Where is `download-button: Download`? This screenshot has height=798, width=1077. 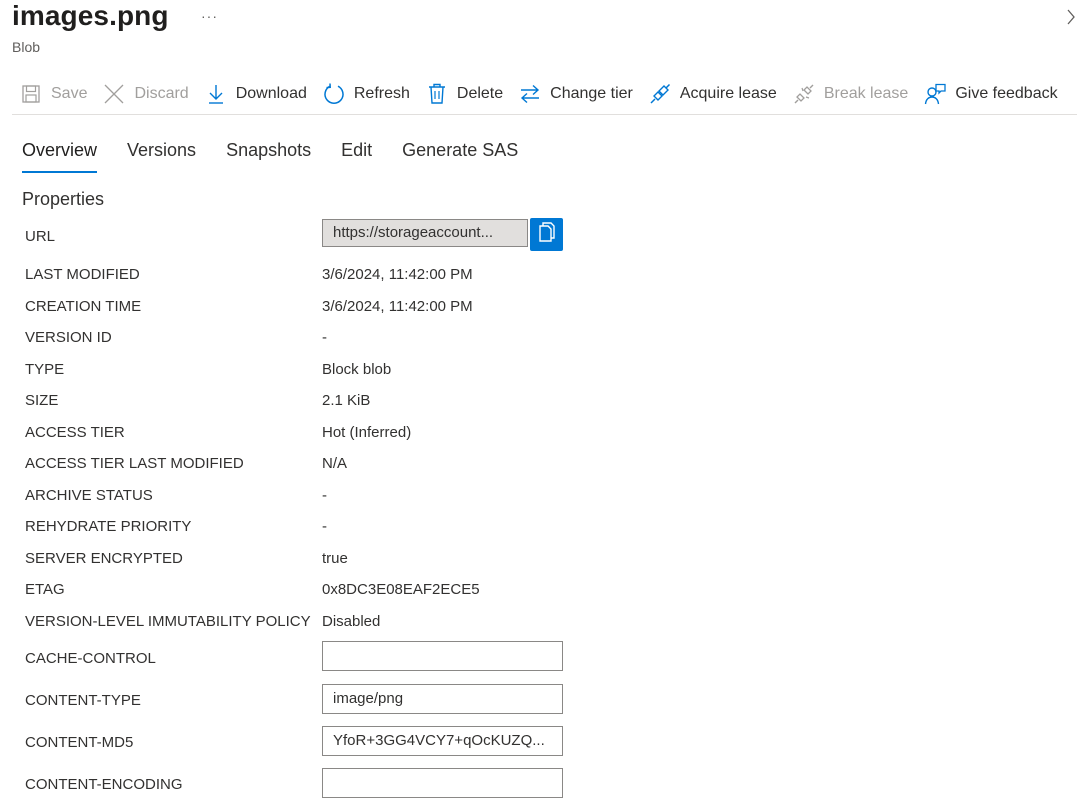 download-button: Download is located at coordinates (256, 94).